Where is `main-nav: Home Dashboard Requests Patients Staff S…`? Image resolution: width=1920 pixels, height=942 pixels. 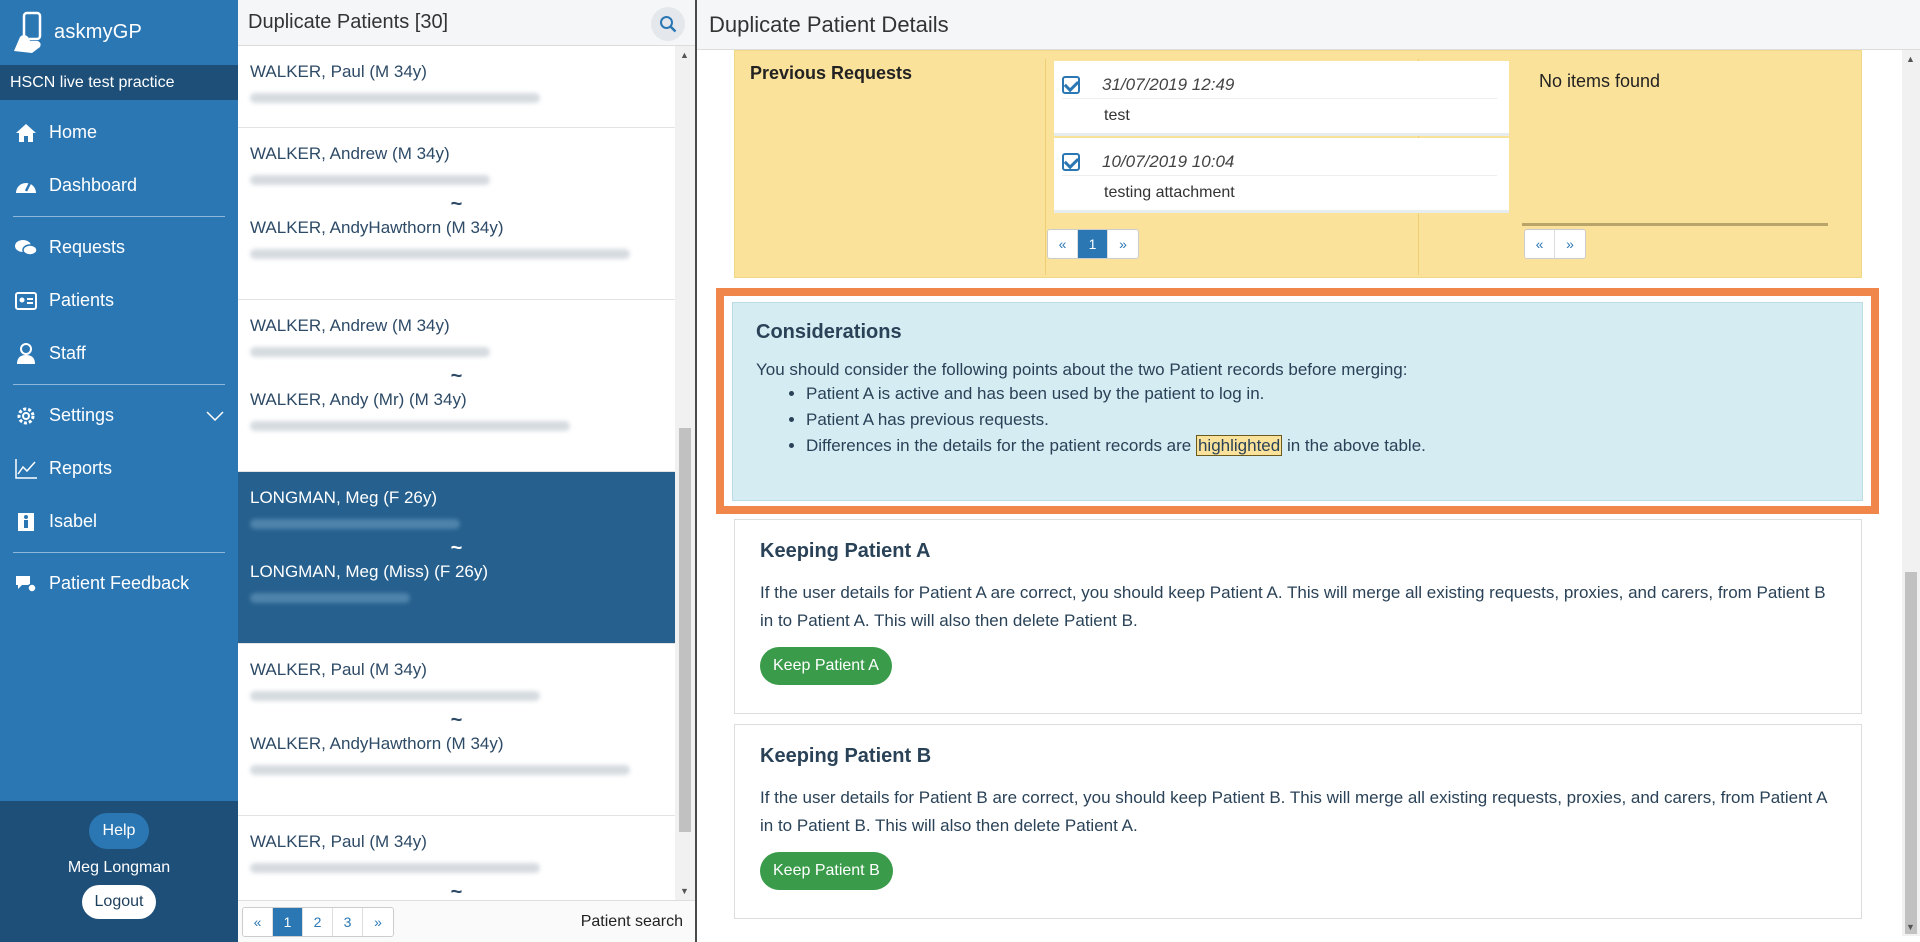 main-nav: Home Dashboard Requests Patients Staff S… is located at coordinates (119, 355).